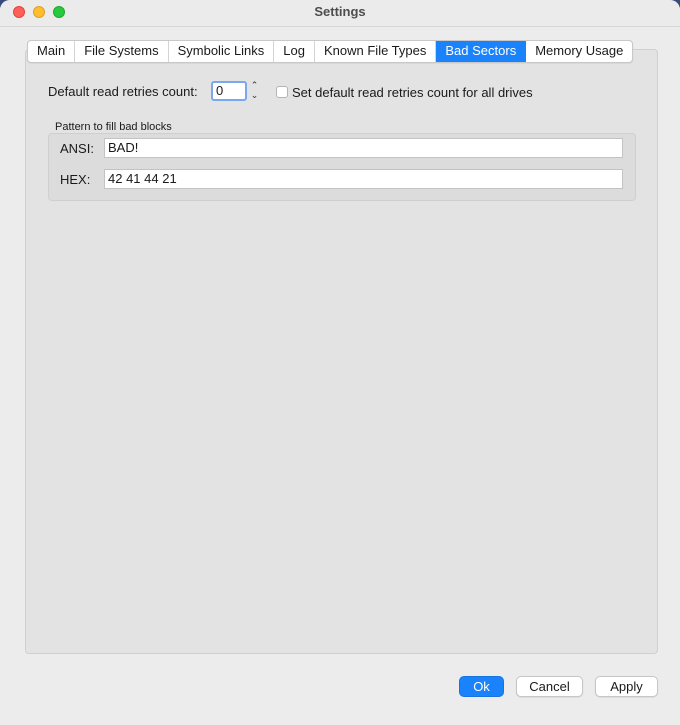 This screenshot has height=725, width=680. What do you see at coordinates (363, 179) in the screenshot?
I see `hex-input: 42 41 44 21` at bounding box center [363, 179].